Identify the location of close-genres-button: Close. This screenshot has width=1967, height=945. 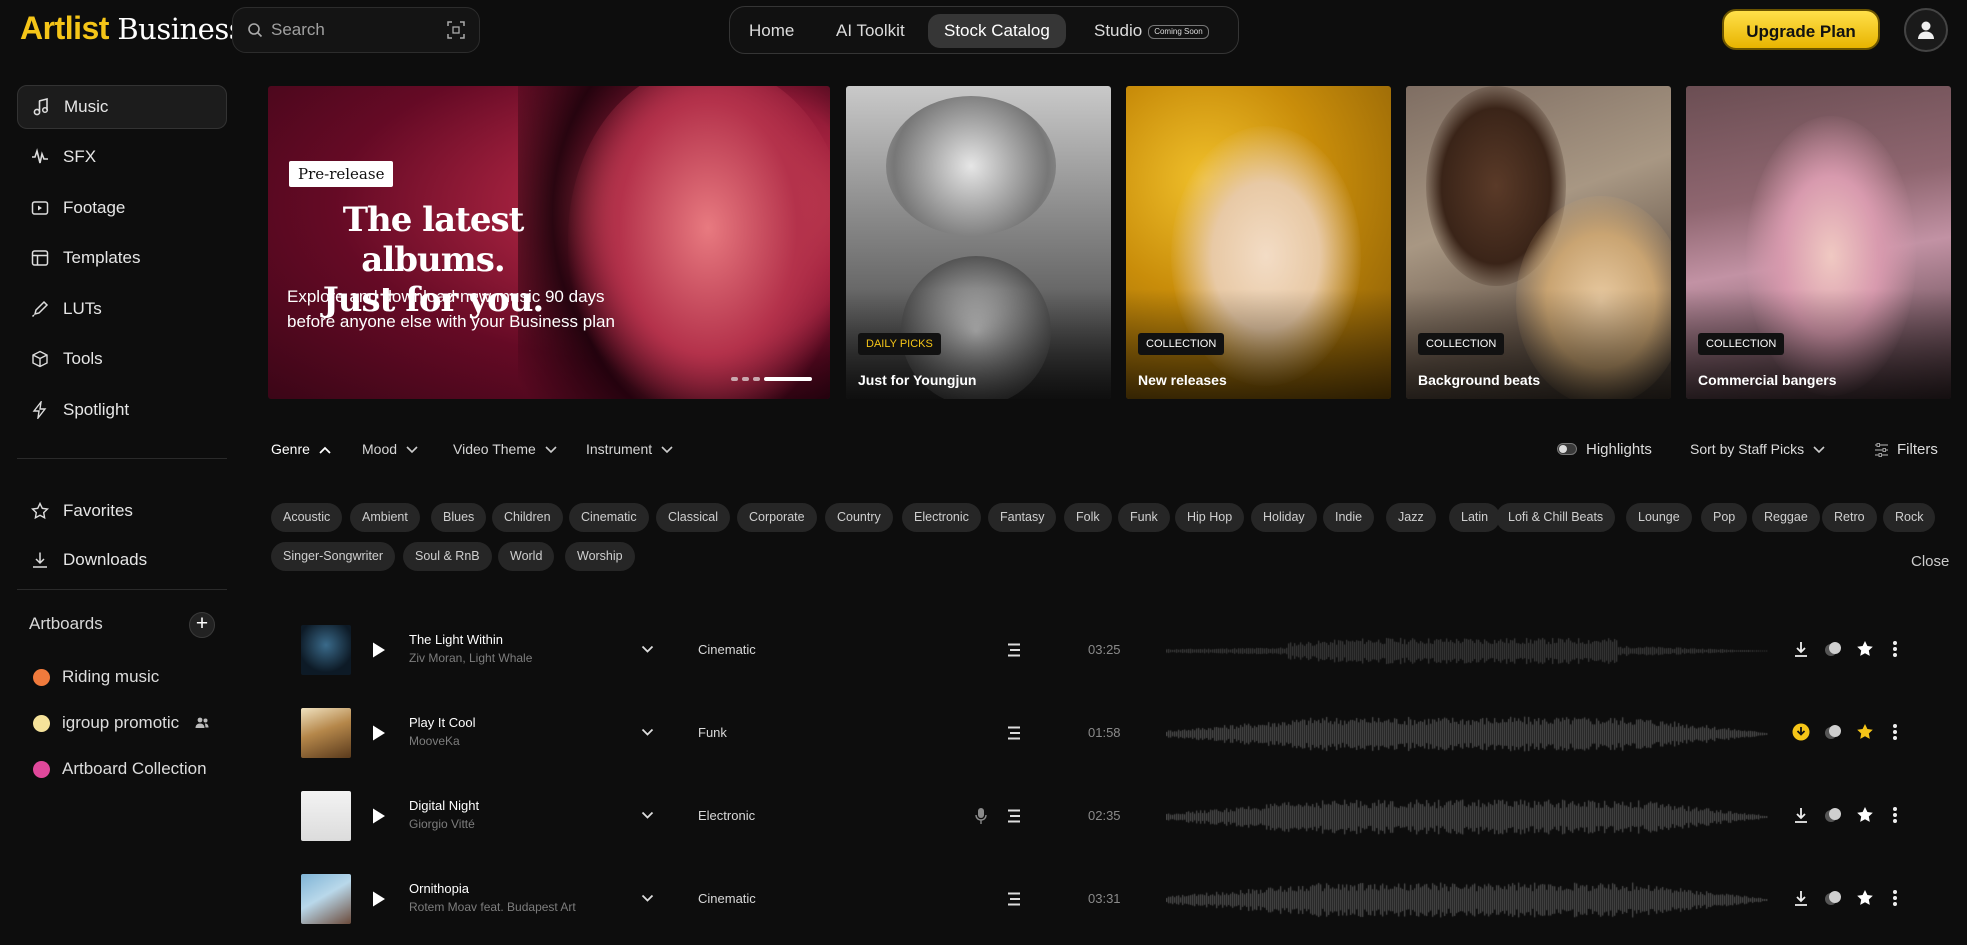
(1930, 561).